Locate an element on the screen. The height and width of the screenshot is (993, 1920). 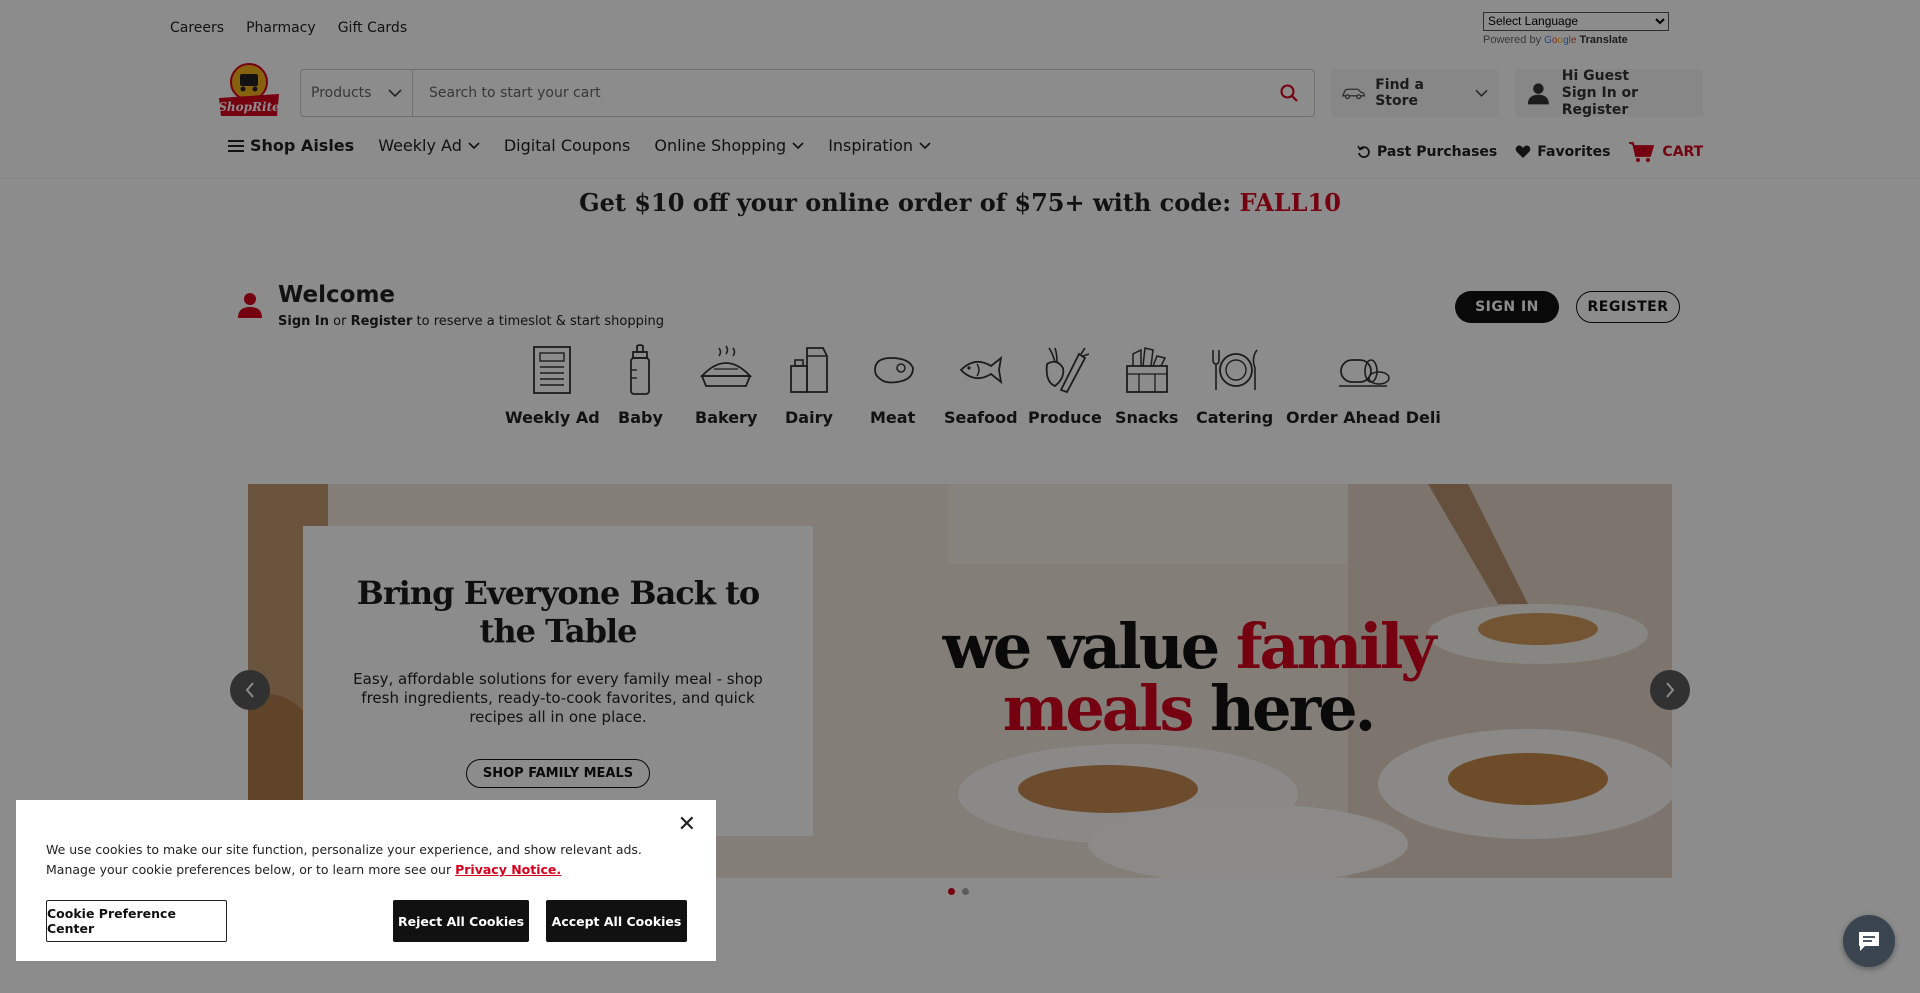
chat-button is located at coordinates (1869, 941).